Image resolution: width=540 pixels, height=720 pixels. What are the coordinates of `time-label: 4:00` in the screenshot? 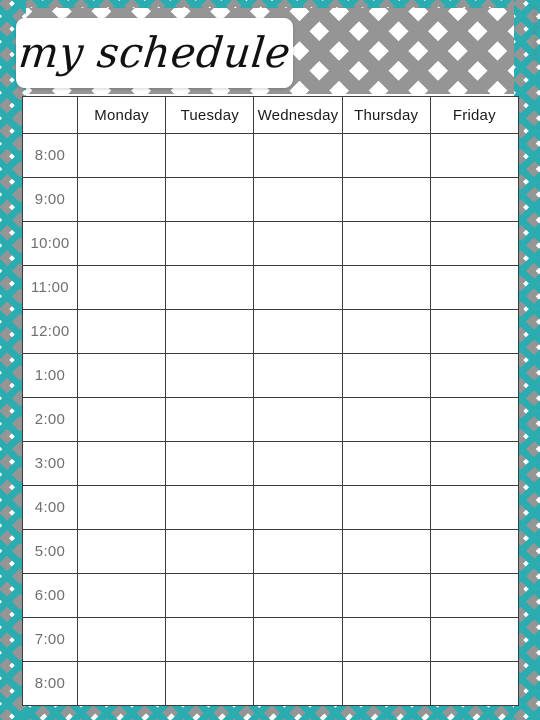 It's located at (50, 507).